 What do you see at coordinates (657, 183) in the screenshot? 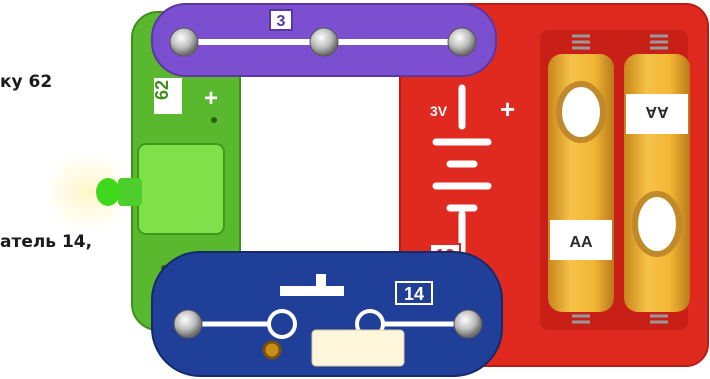
I see `battery-cell-right: AA` at bounding box center [657, 183].